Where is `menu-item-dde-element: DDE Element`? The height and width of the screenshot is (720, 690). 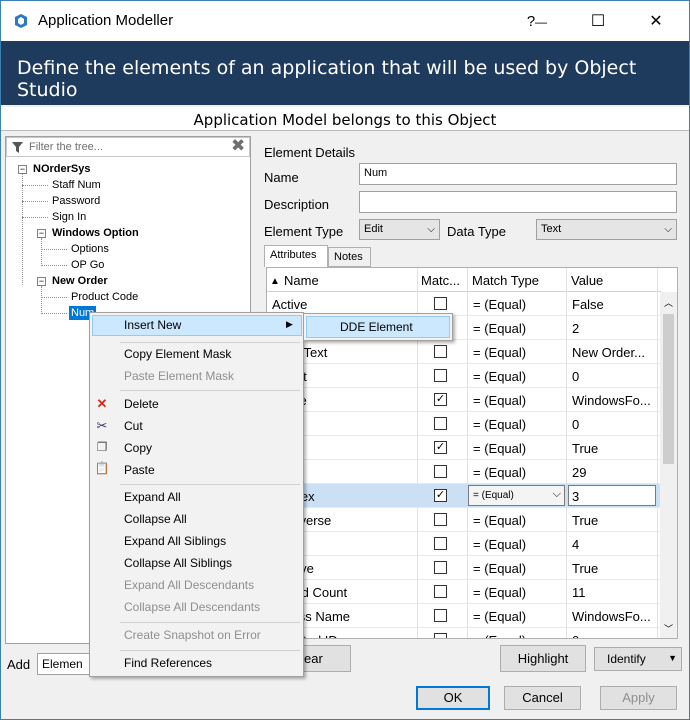
menu-item-dde-element: DDE Element is located at coordinates (376, 327).